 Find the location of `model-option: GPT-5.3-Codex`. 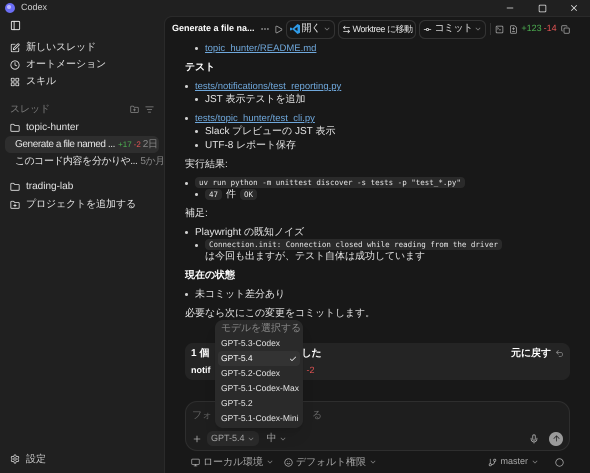

model-option: GPT-5.3-Codex is located at coordinates (259, 343).